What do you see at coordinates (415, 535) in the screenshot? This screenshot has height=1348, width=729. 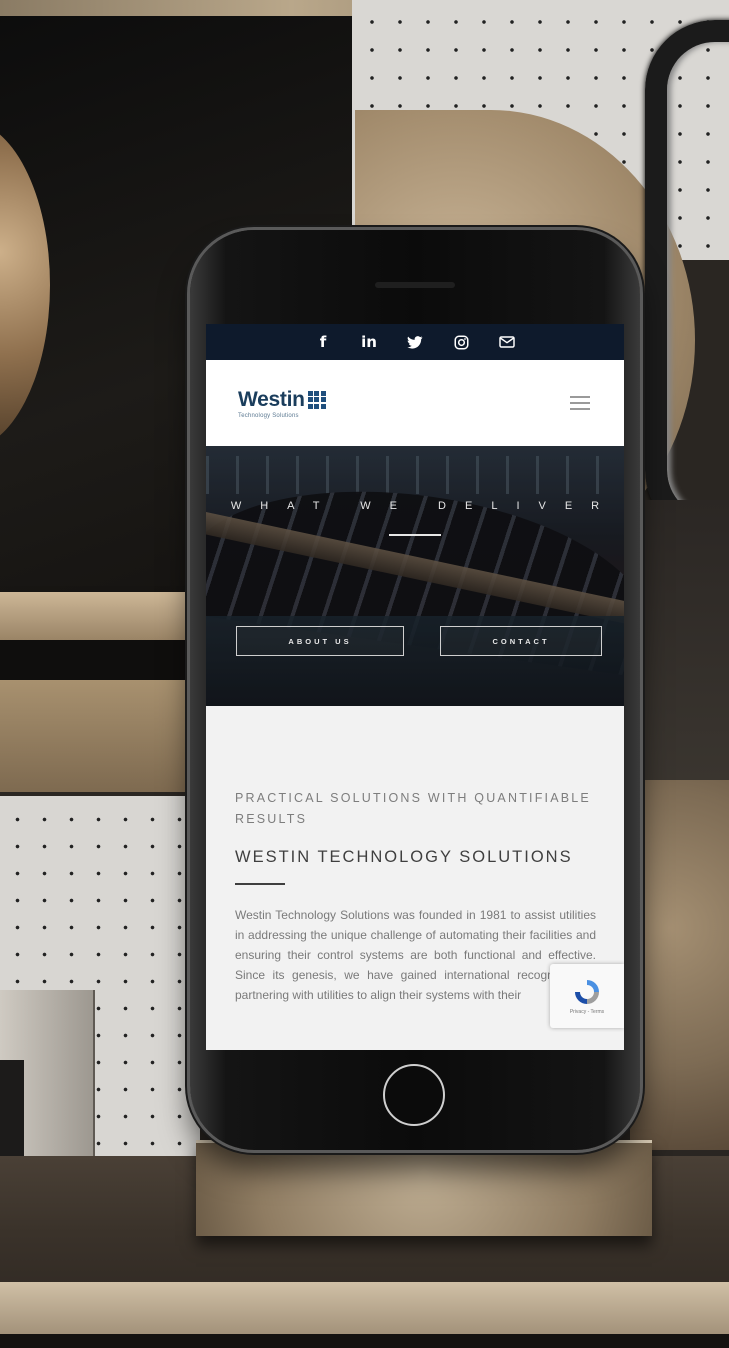 I see `hero-divider` at bounding box center [415, 535].